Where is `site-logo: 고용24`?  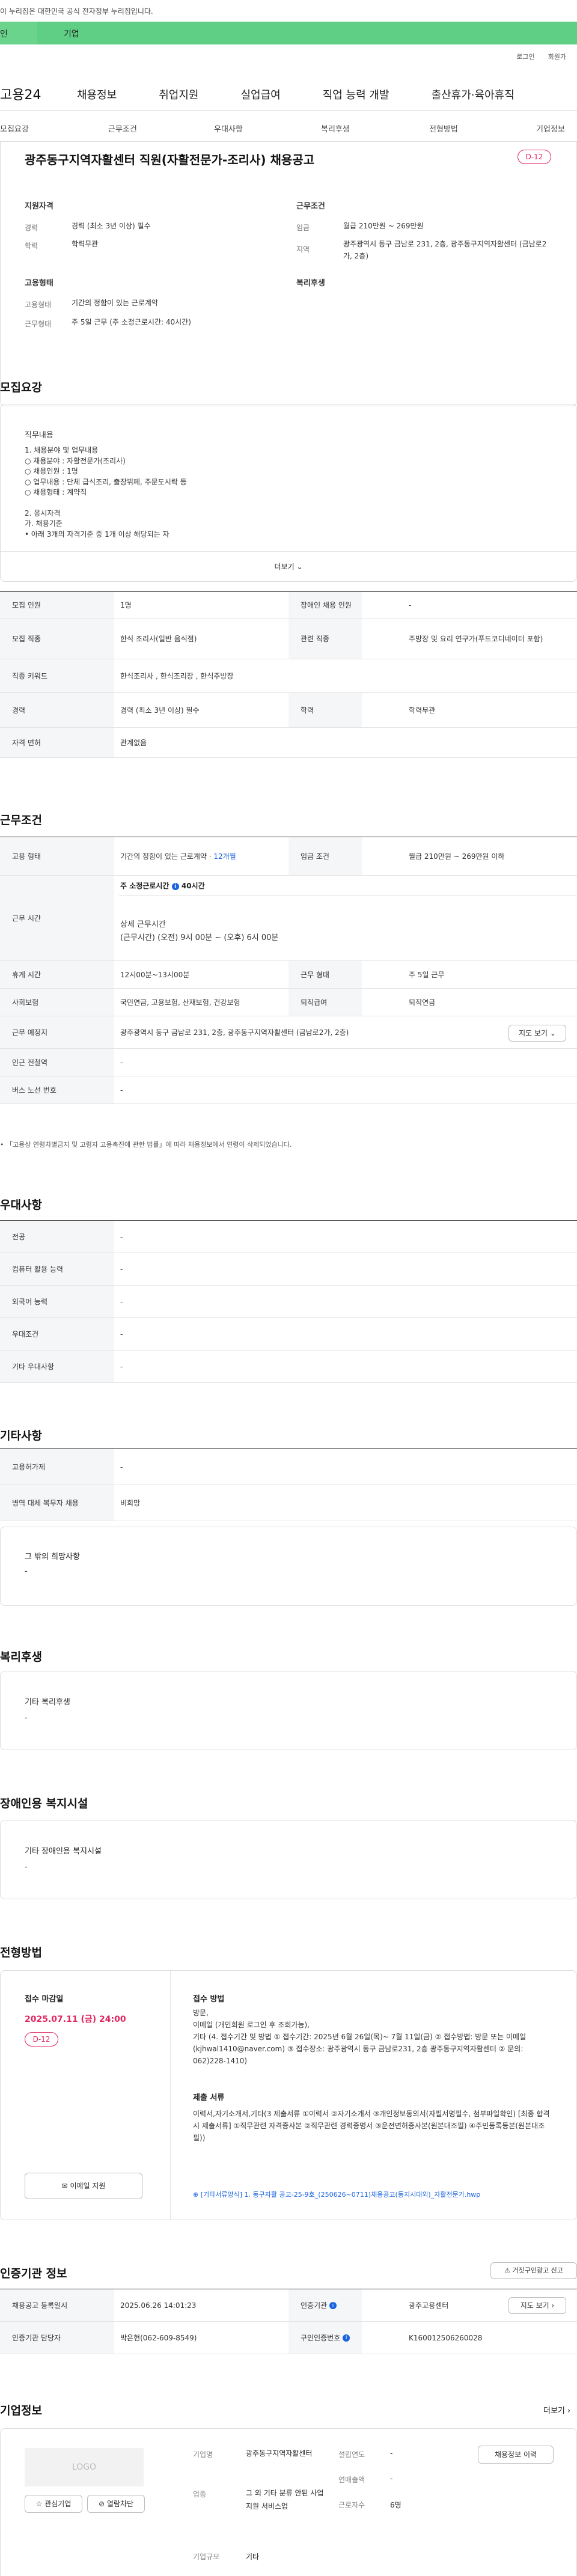 site-logo: 고용24 is located at coordinates (20, 93).